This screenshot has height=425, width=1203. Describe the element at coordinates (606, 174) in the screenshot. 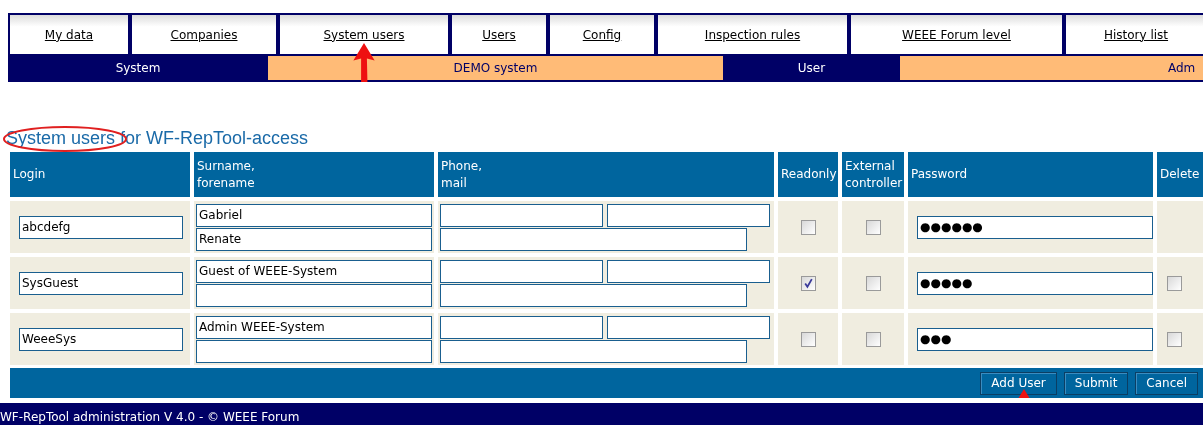

I see `column-header: Phone, mail` at that location.